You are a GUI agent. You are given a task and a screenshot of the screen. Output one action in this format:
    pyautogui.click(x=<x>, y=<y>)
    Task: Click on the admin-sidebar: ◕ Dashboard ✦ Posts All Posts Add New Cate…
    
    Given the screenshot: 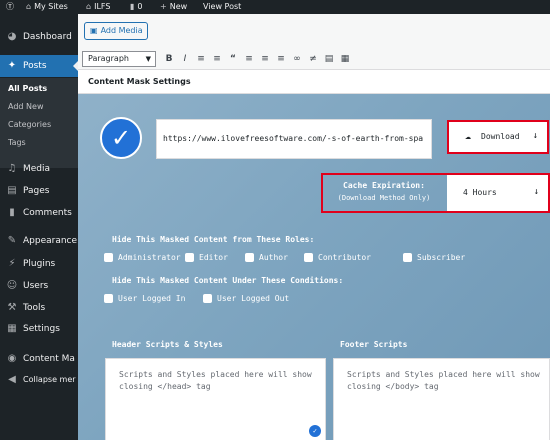 What is the action you would take?
    pyautogui.click(x=39, y=227)
    